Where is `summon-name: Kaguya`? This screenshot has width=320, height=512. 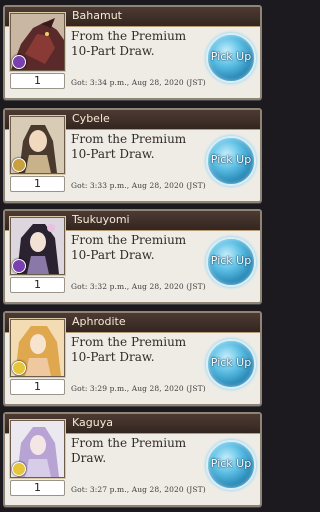 summon-name: Kaguya is located at coordinates (92, 422).